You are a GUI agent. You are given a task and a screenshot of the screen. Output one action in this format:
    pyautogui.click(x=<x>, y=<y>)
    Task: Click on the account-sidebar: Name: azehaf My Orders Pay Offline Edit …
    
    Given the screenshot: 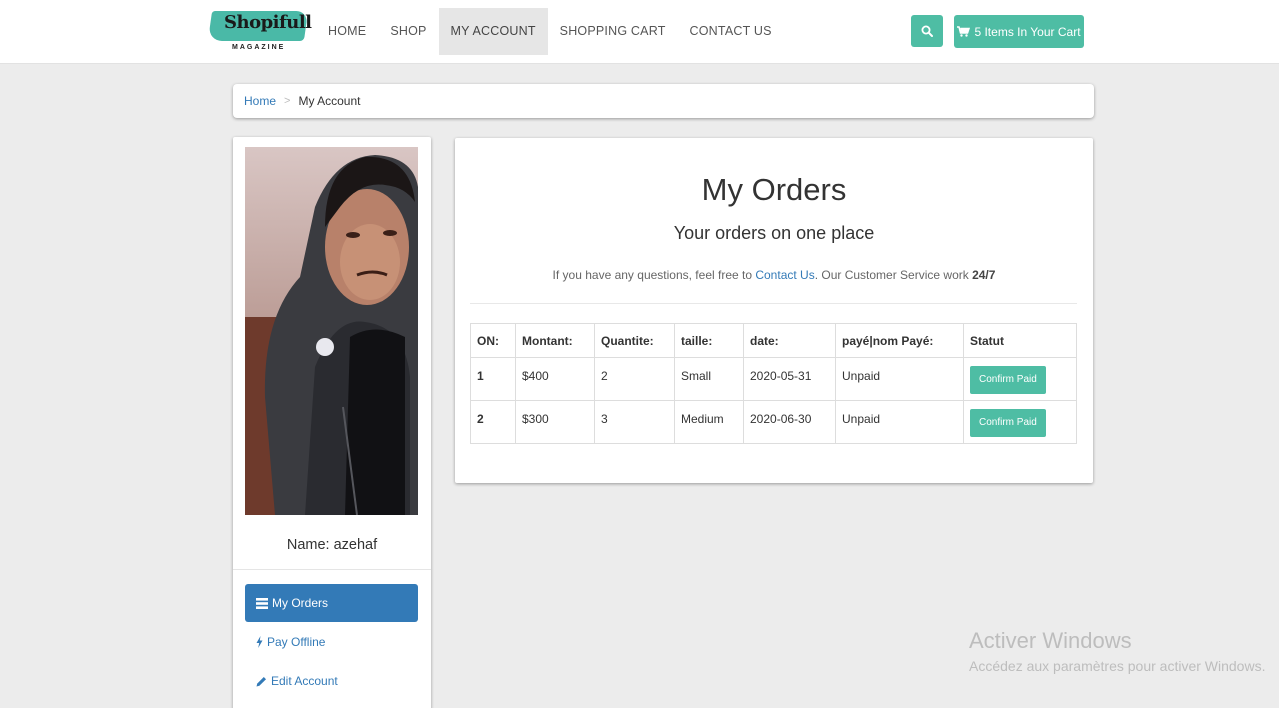 What is the action you would take?
    pyautogui.click(x=332, y=422)
    